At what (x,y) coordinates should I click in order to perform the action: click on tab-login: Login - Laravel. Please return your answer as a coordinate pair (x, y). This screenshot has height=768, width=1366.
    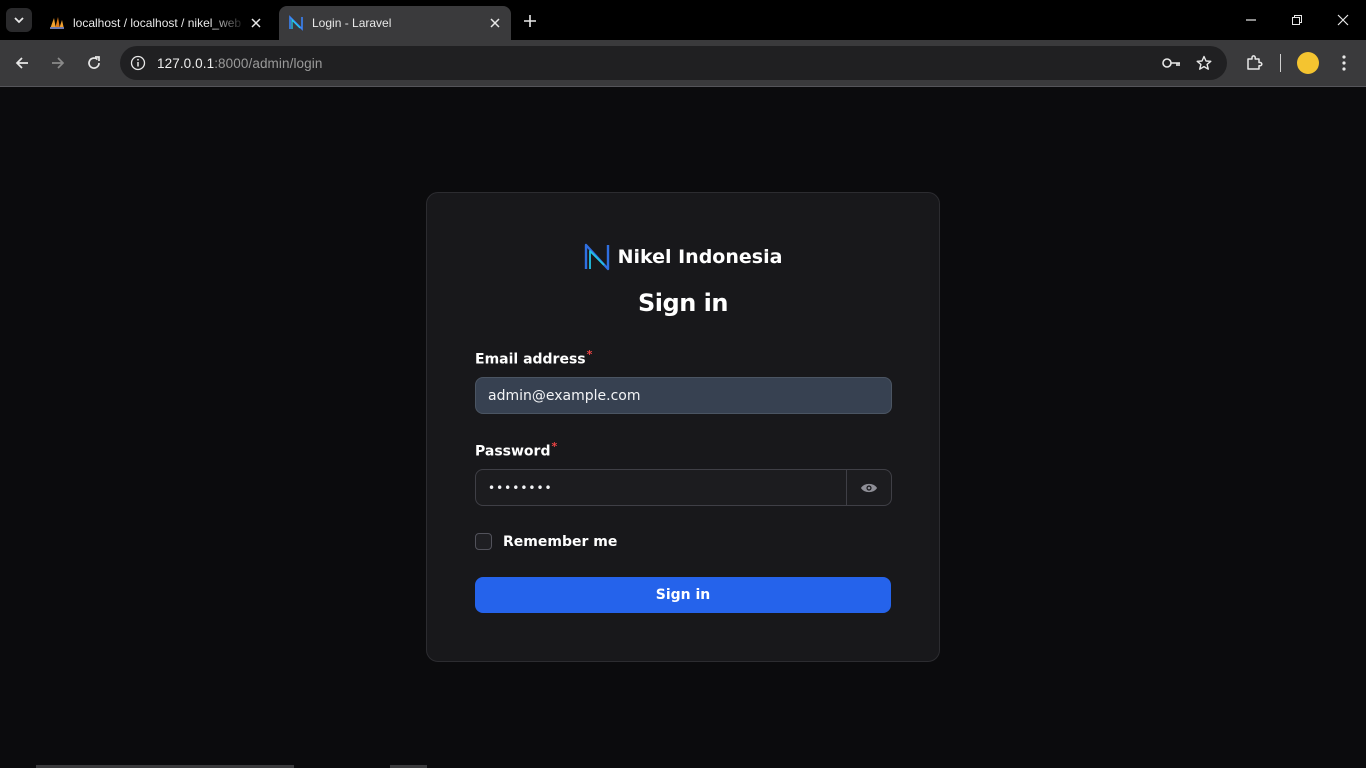
    Looking at the image, I should click on (395, 23).